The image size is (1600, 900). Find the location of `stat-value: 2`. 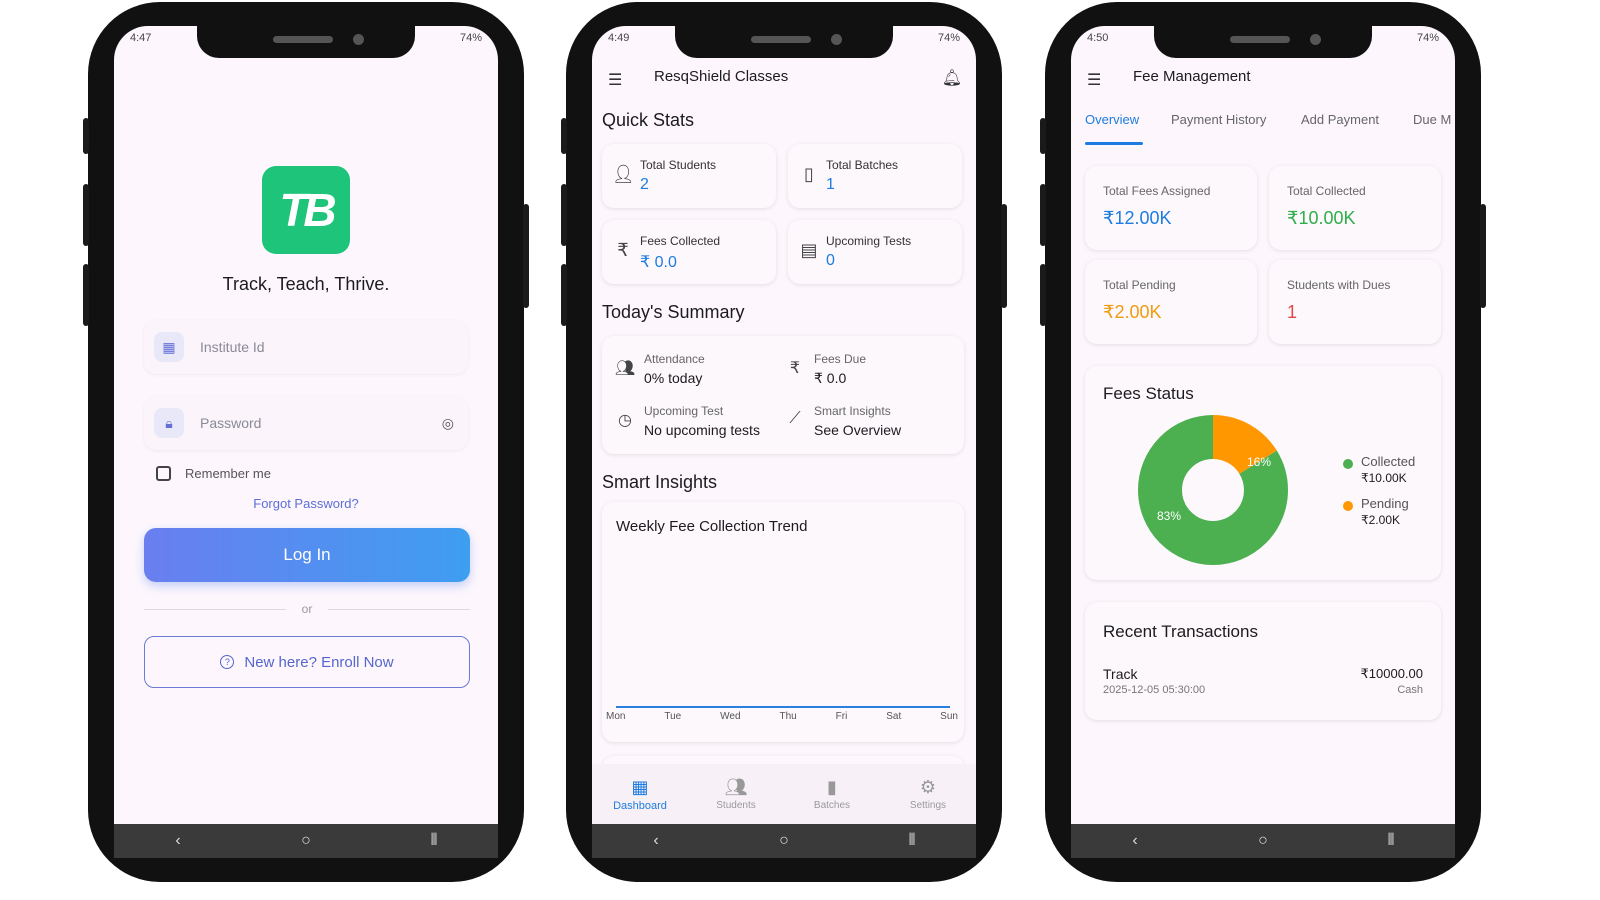

stat-value: 2 is located at coordinates (644, 184).